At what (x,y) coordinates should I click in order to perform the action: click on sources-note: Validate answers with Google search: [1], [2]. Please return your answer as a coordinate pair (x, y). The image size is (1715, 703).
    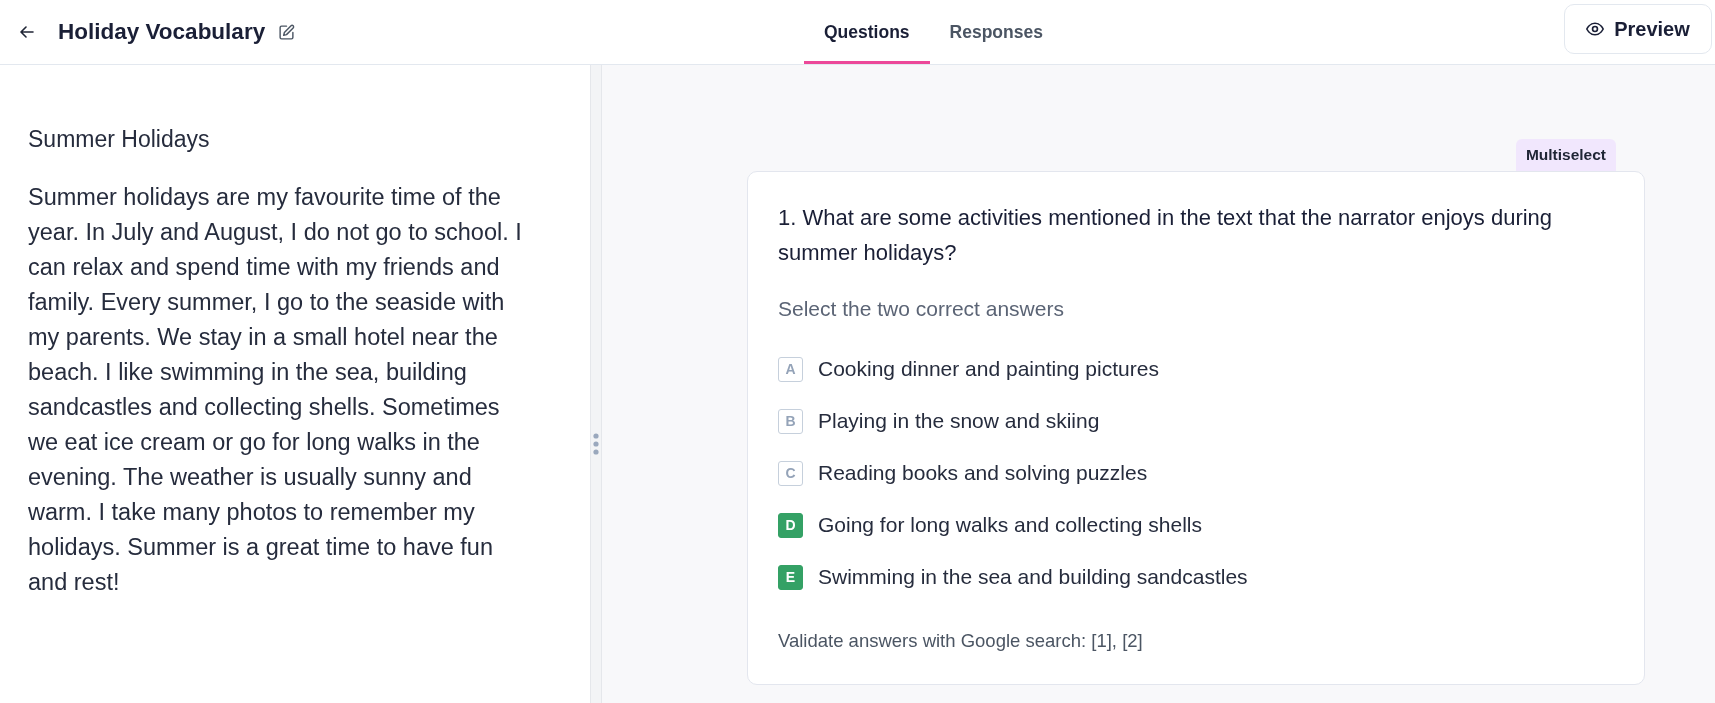
    Looking at the image, I should click on (961, 641).